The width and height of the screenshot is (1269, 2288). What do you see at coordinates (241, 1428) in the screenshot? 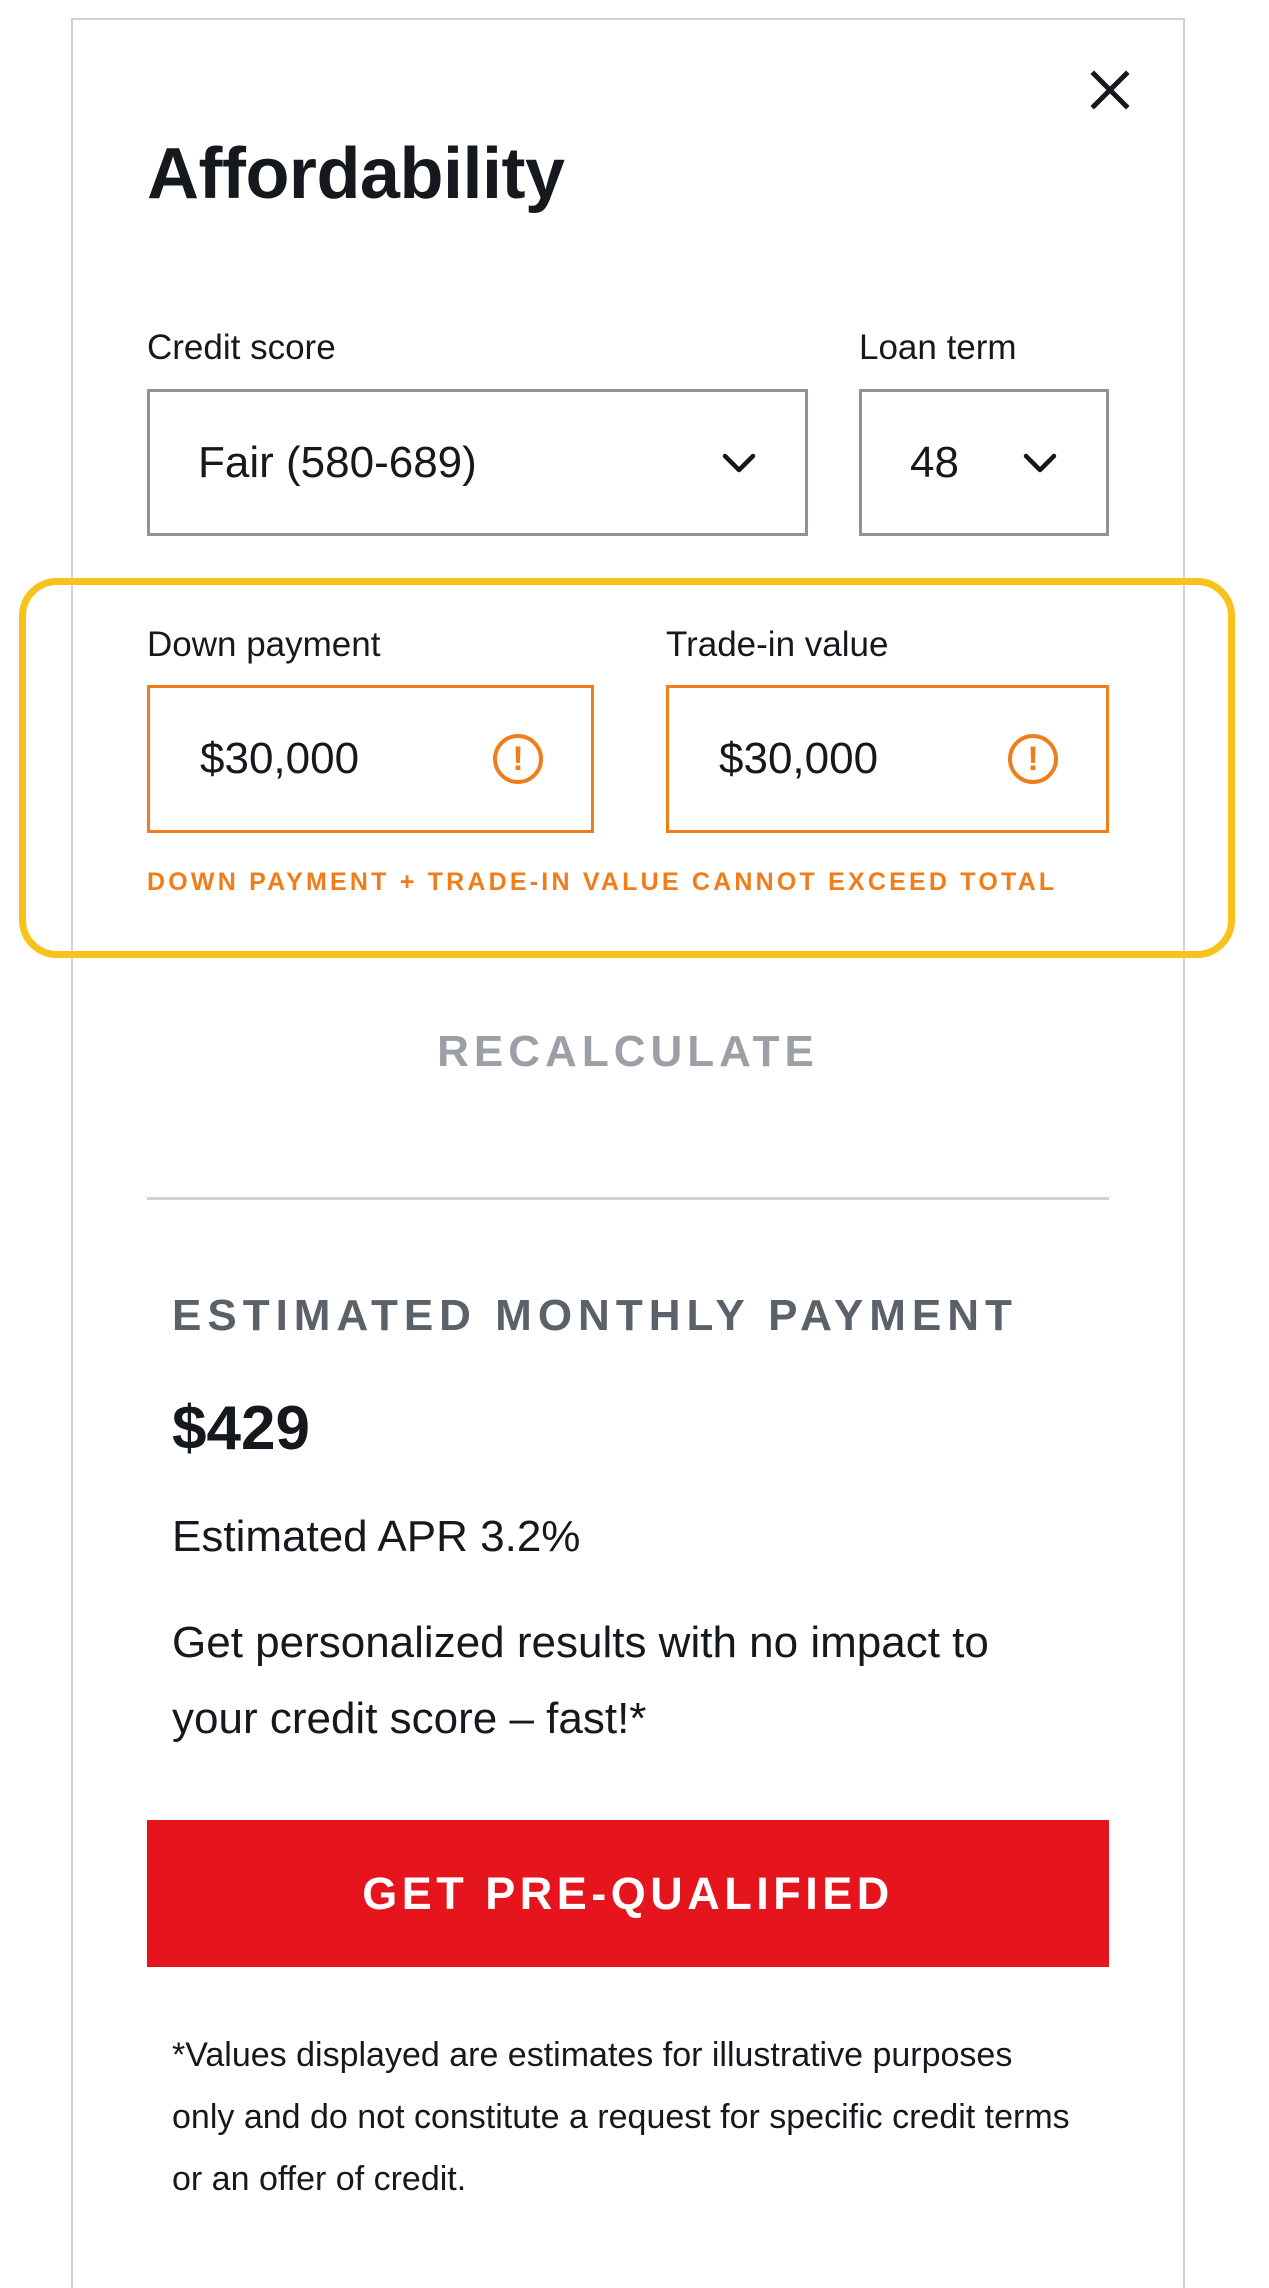
I see `monthly-payment-amount: $429` at bounding box center [241, 1428].